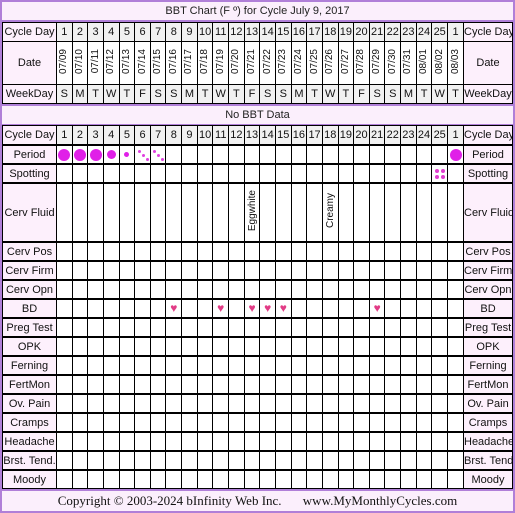 This screenshot has height=513, width=515. What do you see at coordinates (377, 308) in the screenshot?
I see `bd-cell: ♥` at bounding box center [377, 308].